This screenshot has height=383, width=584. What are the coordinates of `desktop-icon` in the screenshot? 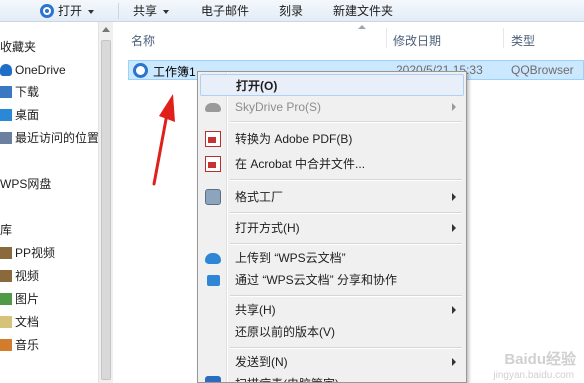 It's located at (6, 115).